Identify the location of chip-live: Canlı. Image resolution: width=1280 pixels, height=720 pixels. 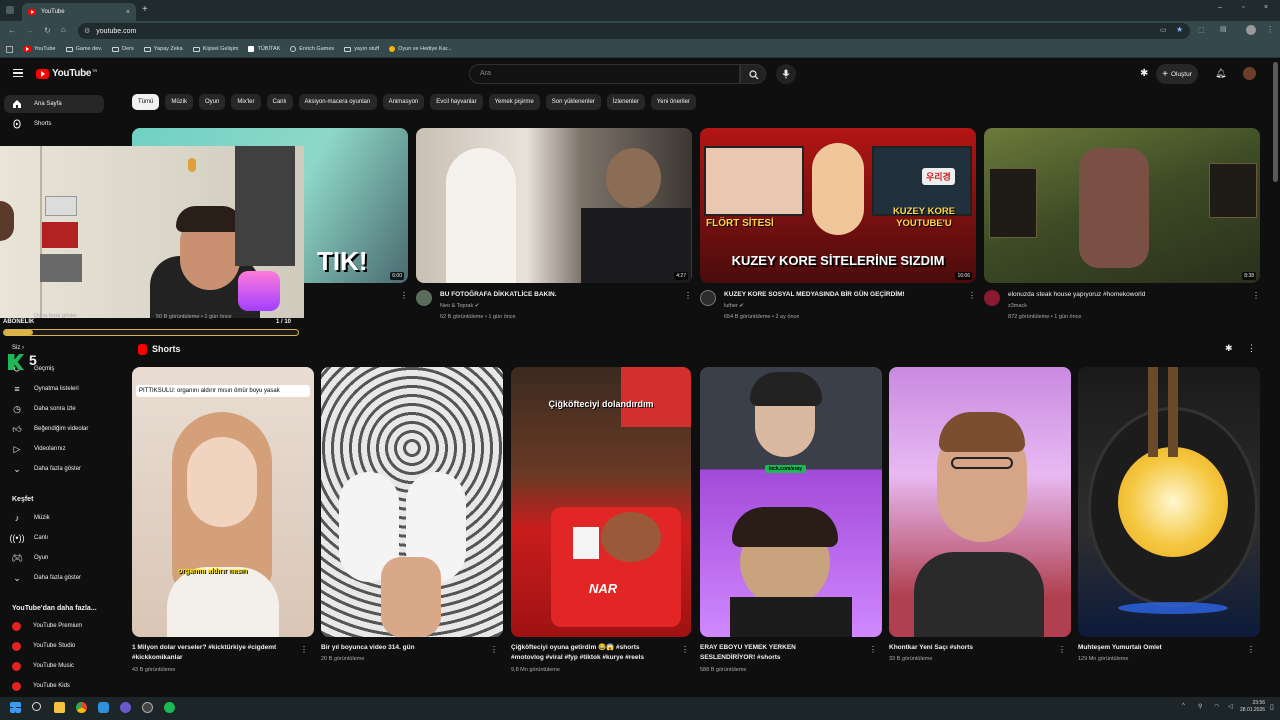
(279, 102).